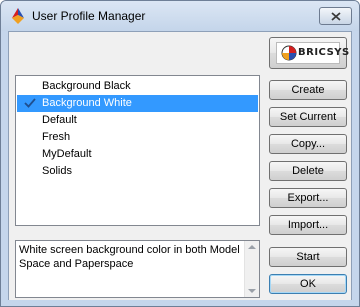  I want to click on close-icon, so click(335, 16).